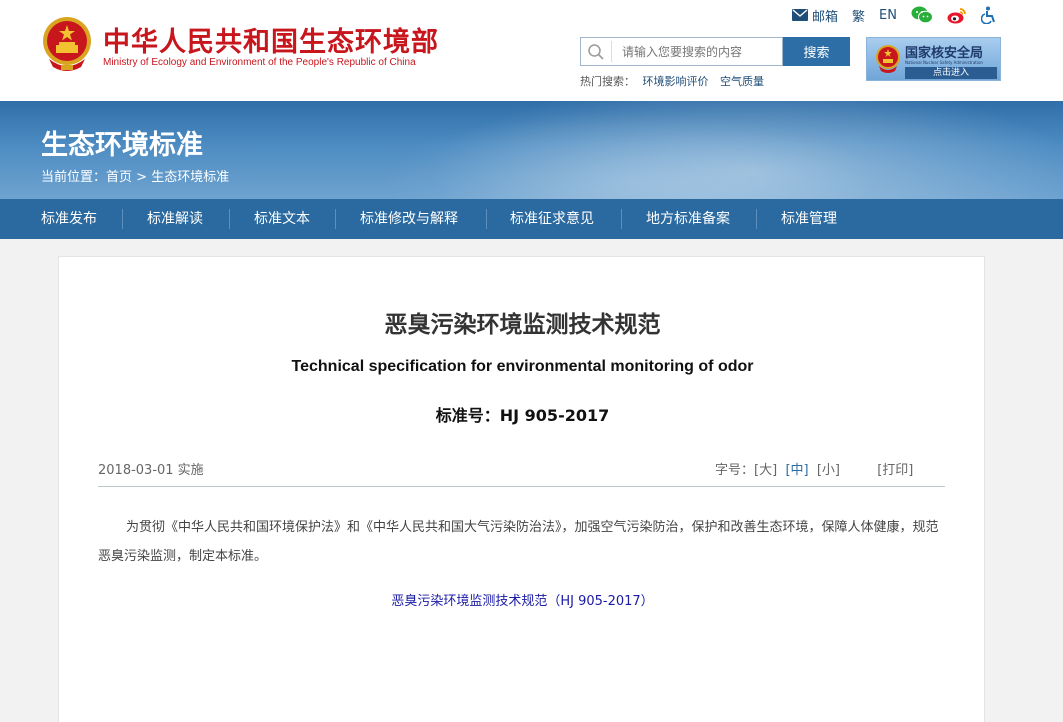 This screenshot has height=722, width=1063. What do you see at coordinates (67, 44) in the screenshot?
I see `national-emblem-icon` at bounding box center [67, 44].